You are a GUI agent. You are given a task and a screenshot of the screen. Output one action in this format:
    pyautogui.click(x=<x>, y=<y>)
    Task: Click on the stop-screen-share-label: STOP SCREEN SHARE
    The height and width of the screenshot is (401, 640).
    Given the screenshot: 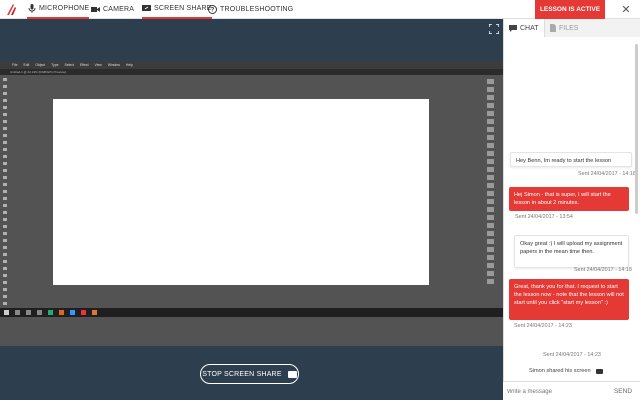 What is the action you would take?
    pyautogui.click(x=242, y=374)
    